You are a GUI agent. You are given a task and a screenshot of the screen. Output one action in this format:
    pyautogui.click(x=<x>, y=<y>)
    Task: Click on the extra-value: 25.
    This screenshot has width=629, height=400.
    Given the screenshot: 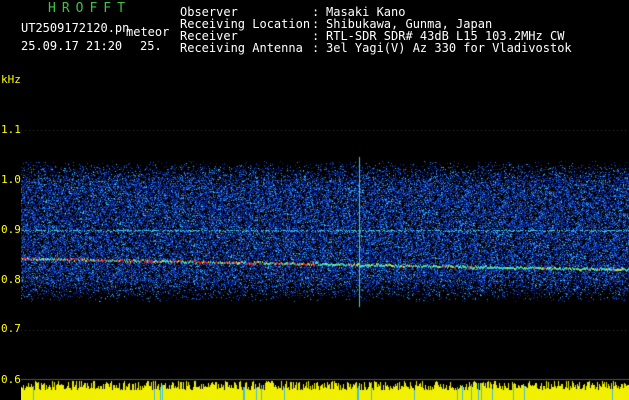 What is the action you would take?
    pyautogui.click(x=151, y=46)
    